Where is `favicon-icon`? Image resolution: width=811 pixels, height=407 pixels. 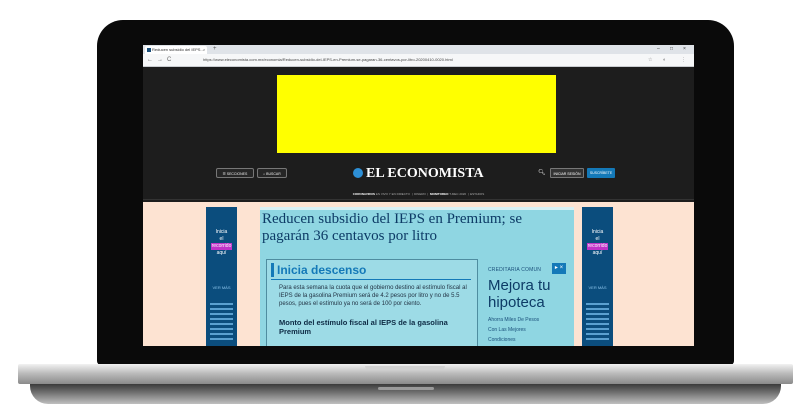
favicon-icon is located at coordinates (149, 50).